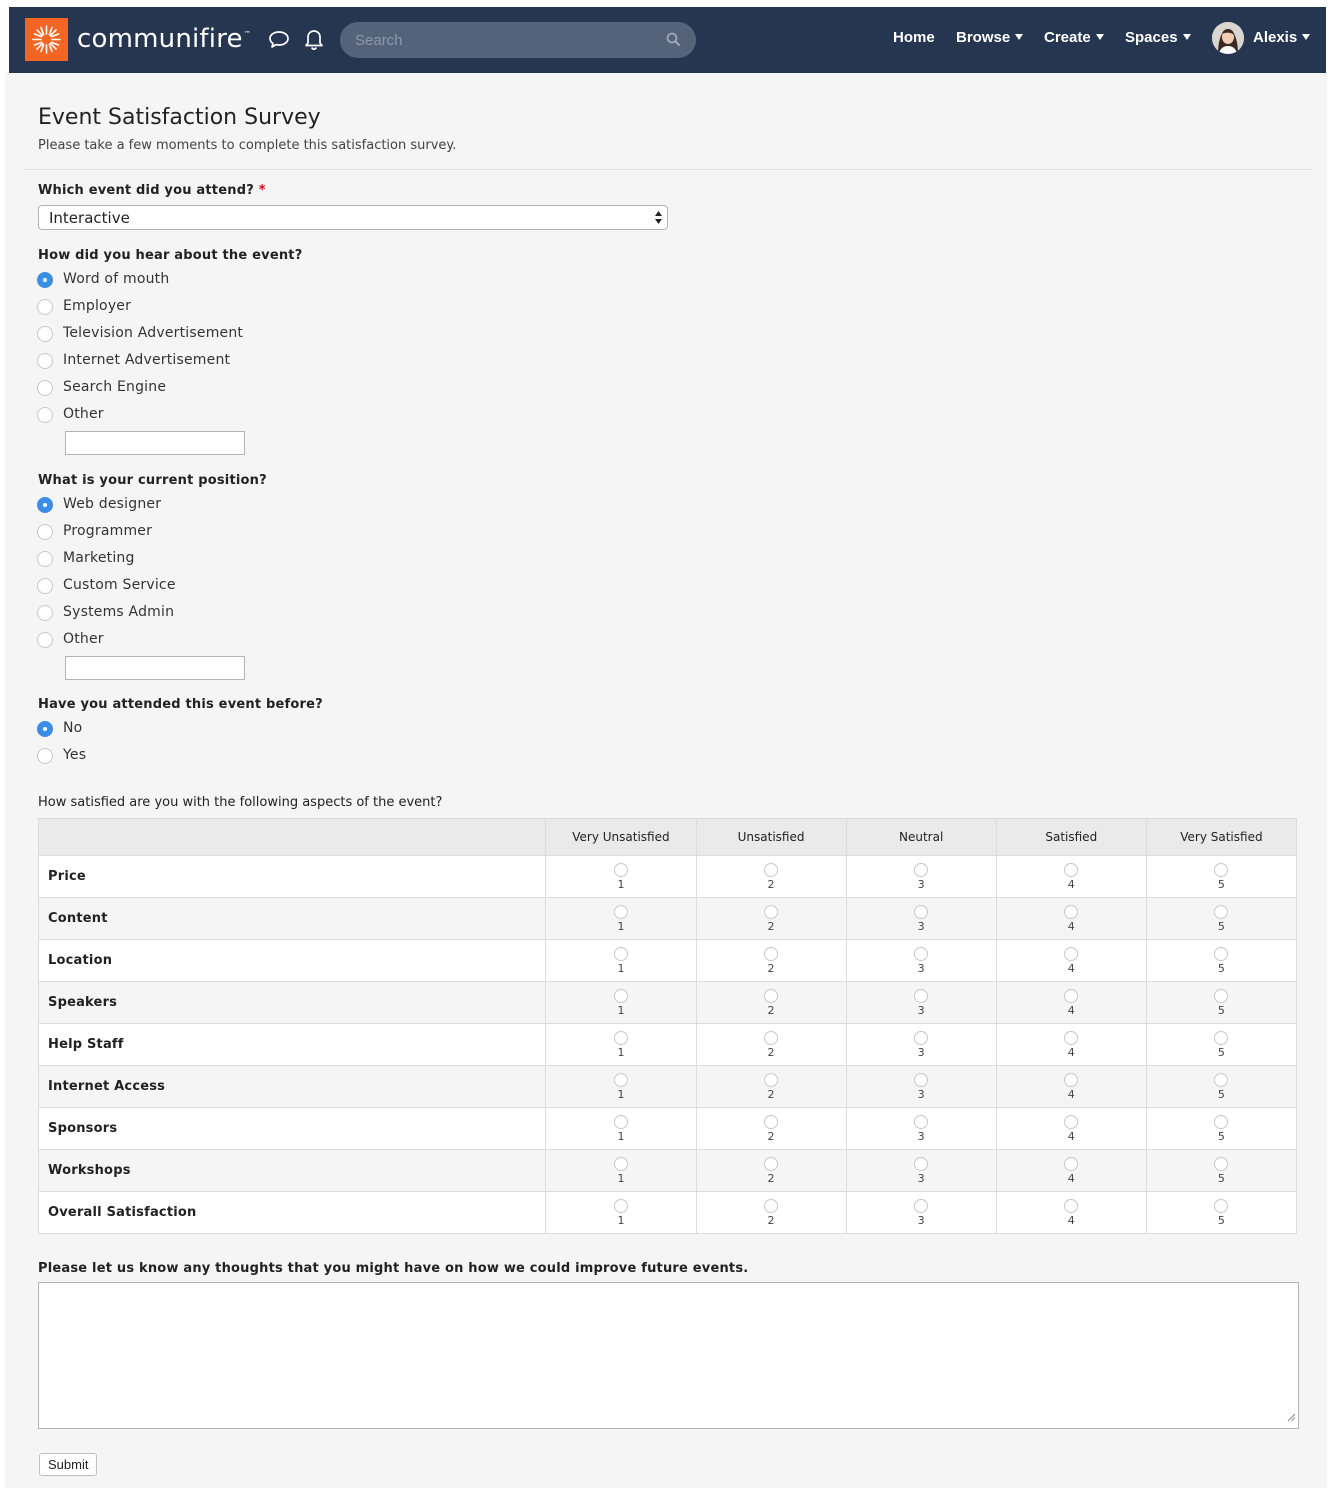 Image resolution: width=1329 pixels, height=1488 pixels. I want to click on chat-bubble-icon, so click(279, 41).